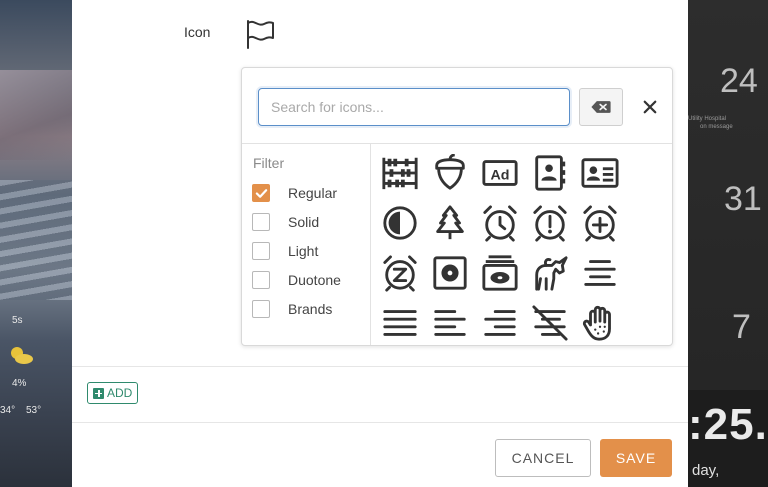 The width and height of the screenshot is (768, 487). Describe the element at coordinates (500, 223) in the screenshot. I see `alarm-clock-icon` at that location.